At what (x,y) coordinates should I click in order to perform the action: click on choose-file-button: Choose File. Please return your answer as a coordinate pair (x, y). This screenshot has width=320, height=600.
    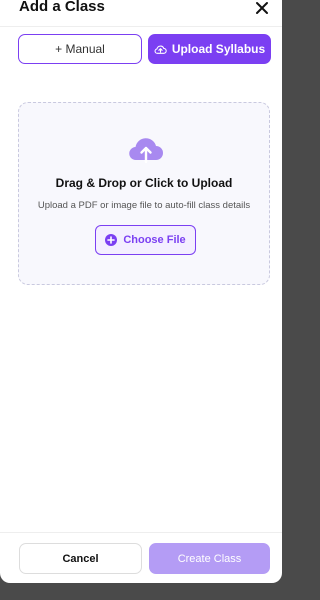
    Looking at the image, I should click on (145, 240).